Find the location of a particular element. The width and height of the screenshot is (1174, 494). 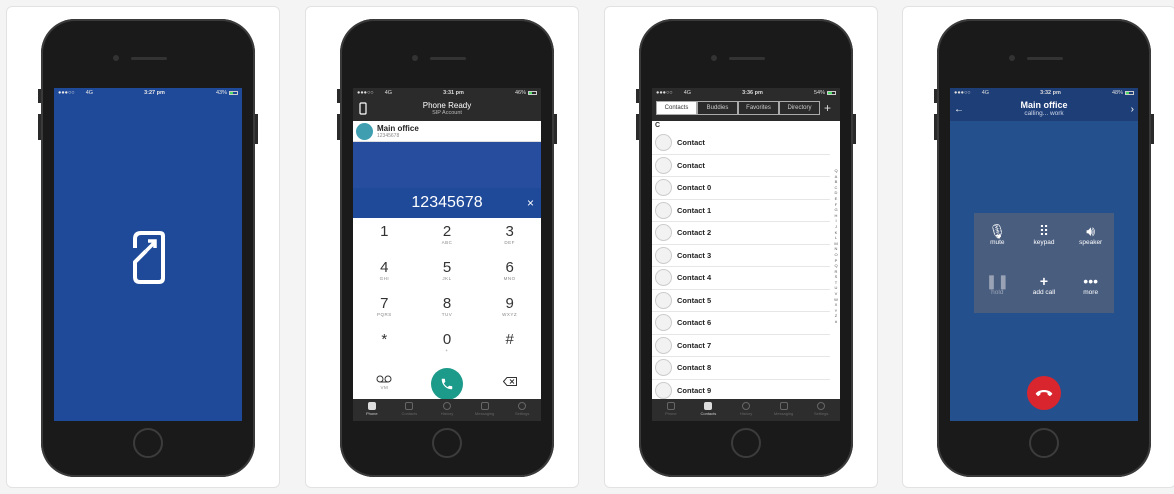

list-item: Contact 2 is located at coordinates (741, 233).